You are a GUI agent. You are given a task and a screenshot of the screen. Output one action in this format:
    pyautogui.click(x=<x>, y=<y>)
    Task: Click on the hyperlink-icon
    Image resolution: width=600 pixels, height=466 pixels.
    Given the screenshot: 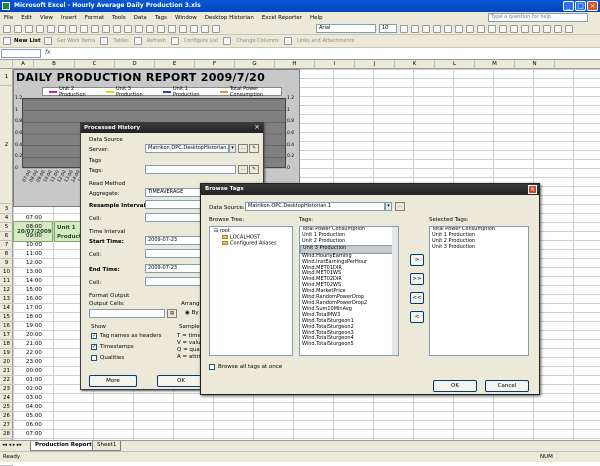 What is the action you would take?
    pyautogui.click(x=139, y=28)
    